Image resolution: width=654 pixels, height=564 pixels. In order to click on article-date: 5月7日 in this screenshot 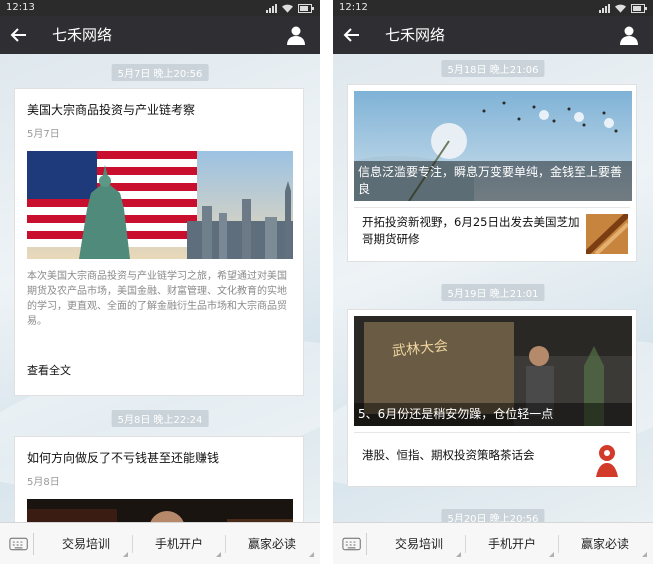, I will do `click(43, 134)`.